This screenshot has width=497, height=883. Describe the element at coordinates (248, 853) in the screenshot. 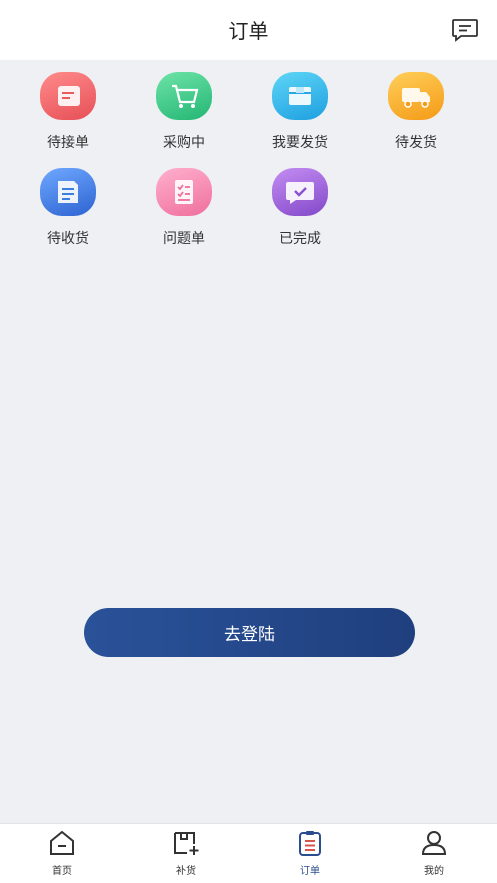

I see `bottom-tab-bar: 首页 补货 订单 我的` at that location.